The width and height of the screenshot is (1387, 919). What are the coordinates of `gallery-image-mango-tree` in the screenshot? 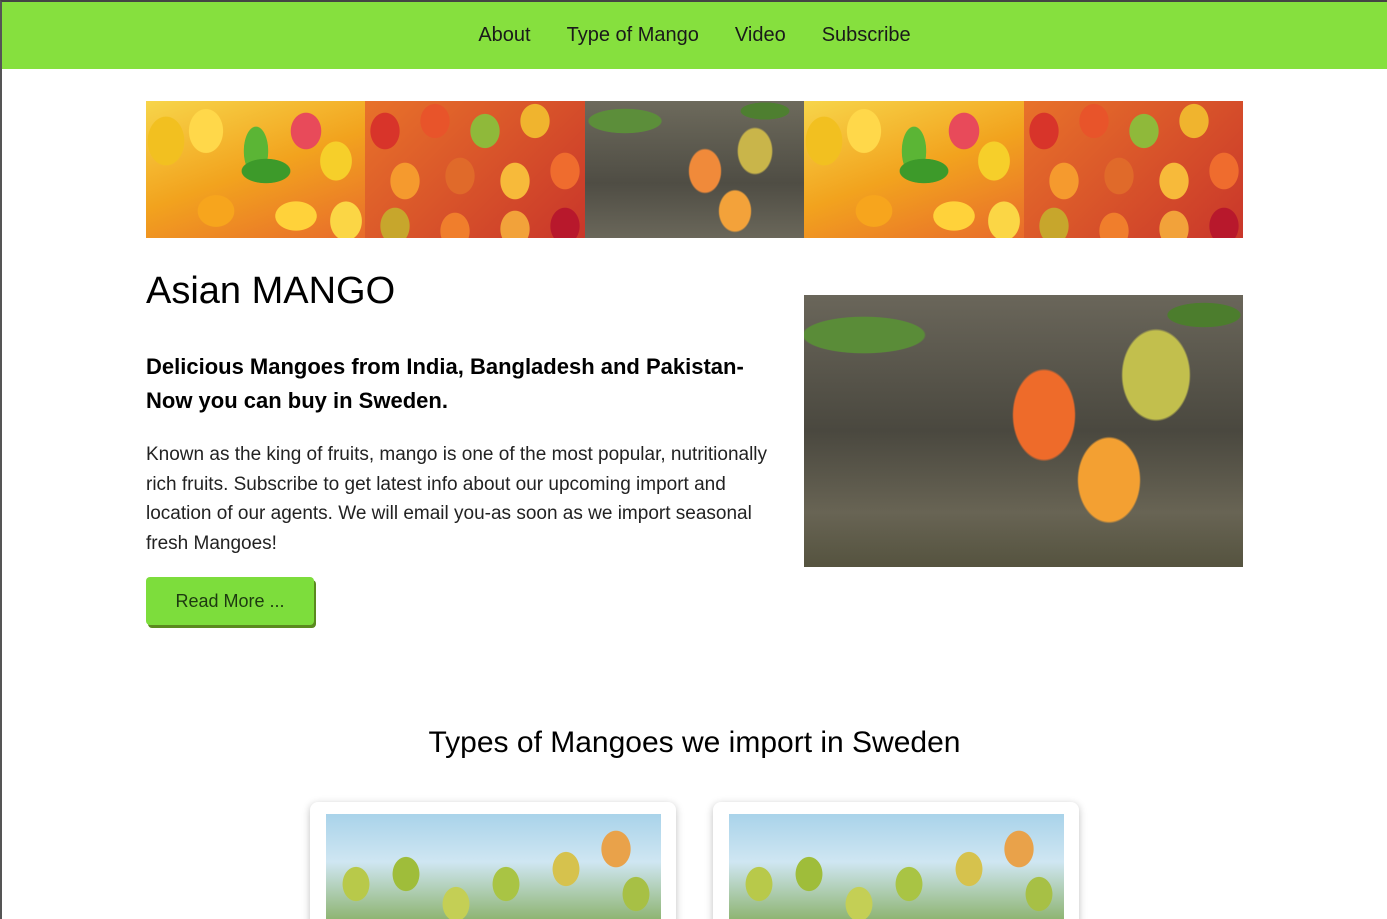 It's located at (694, 169).